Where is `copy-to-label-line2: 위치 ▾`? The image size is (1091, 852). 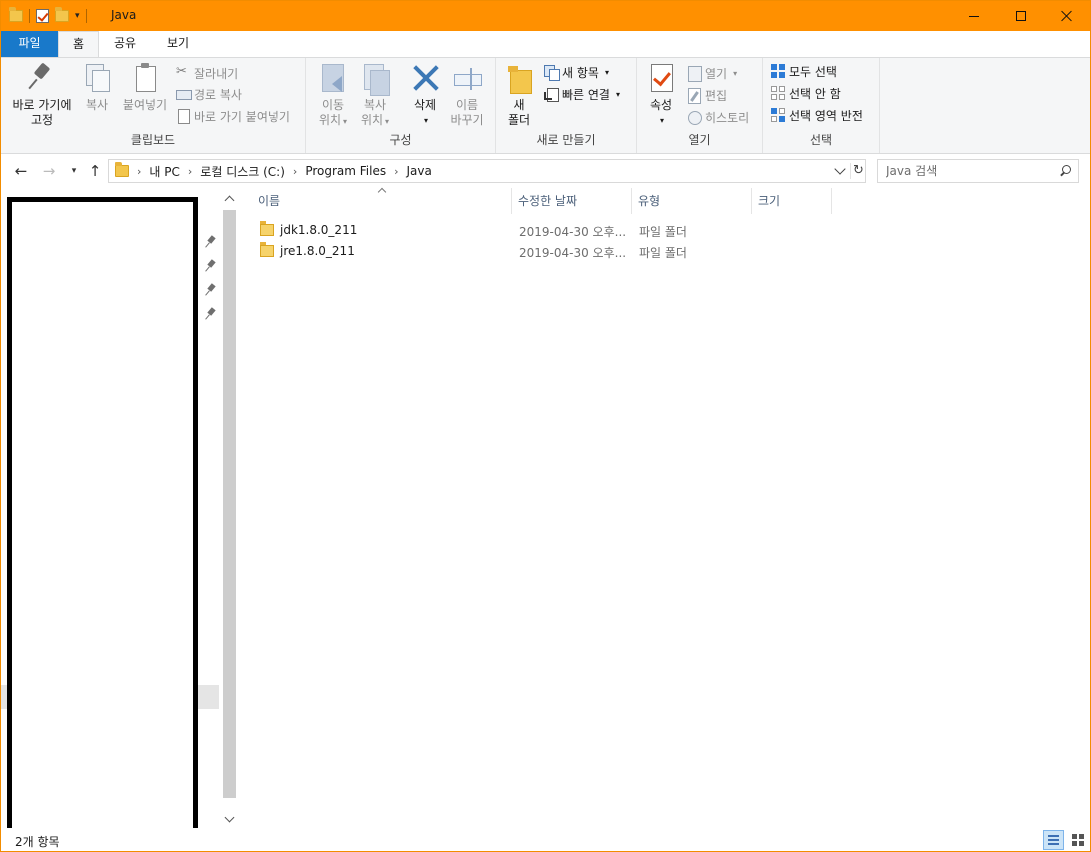
copy-to-label-line2: 위치 ▾ is located at coordinates (375, 120).